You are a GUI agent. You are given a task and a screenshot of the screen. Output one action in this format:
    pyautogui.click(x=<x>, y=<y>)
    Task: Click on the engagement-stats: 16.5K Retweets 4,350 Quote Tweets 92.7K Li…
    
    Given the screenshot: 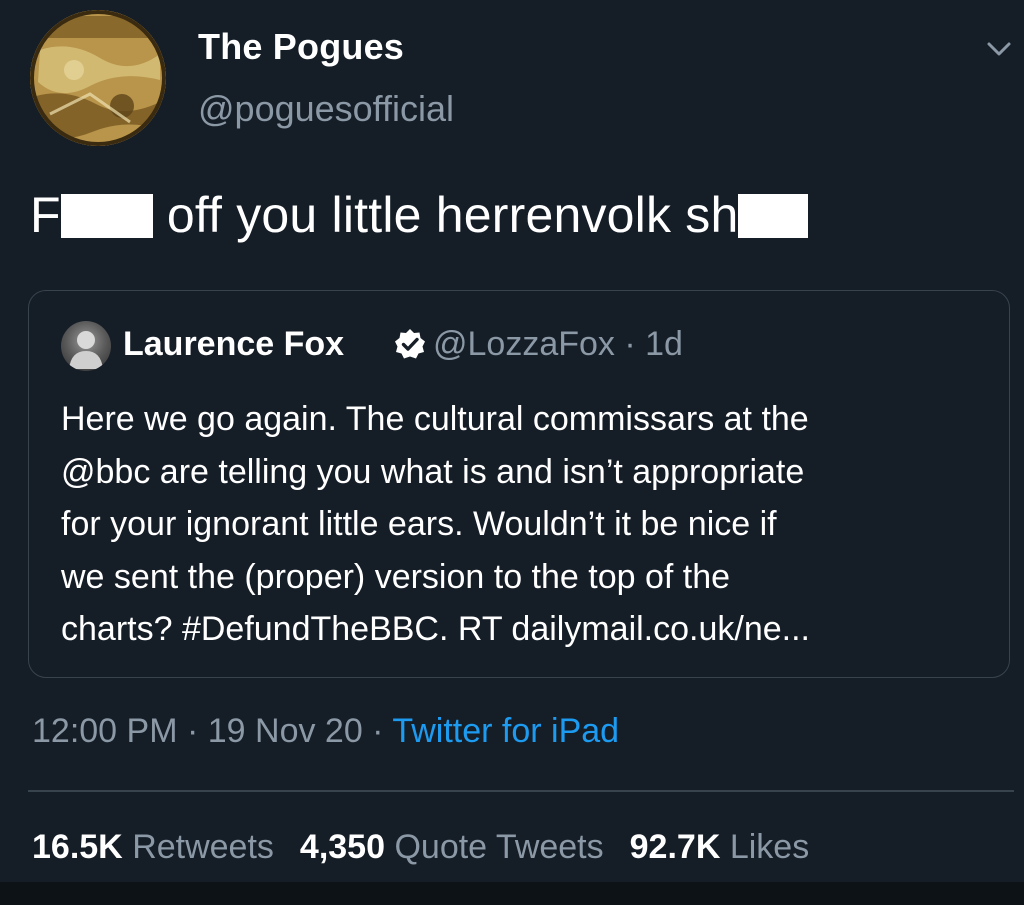 What is the action you would take?
    pyautogui.click(x=420, y=847)
    